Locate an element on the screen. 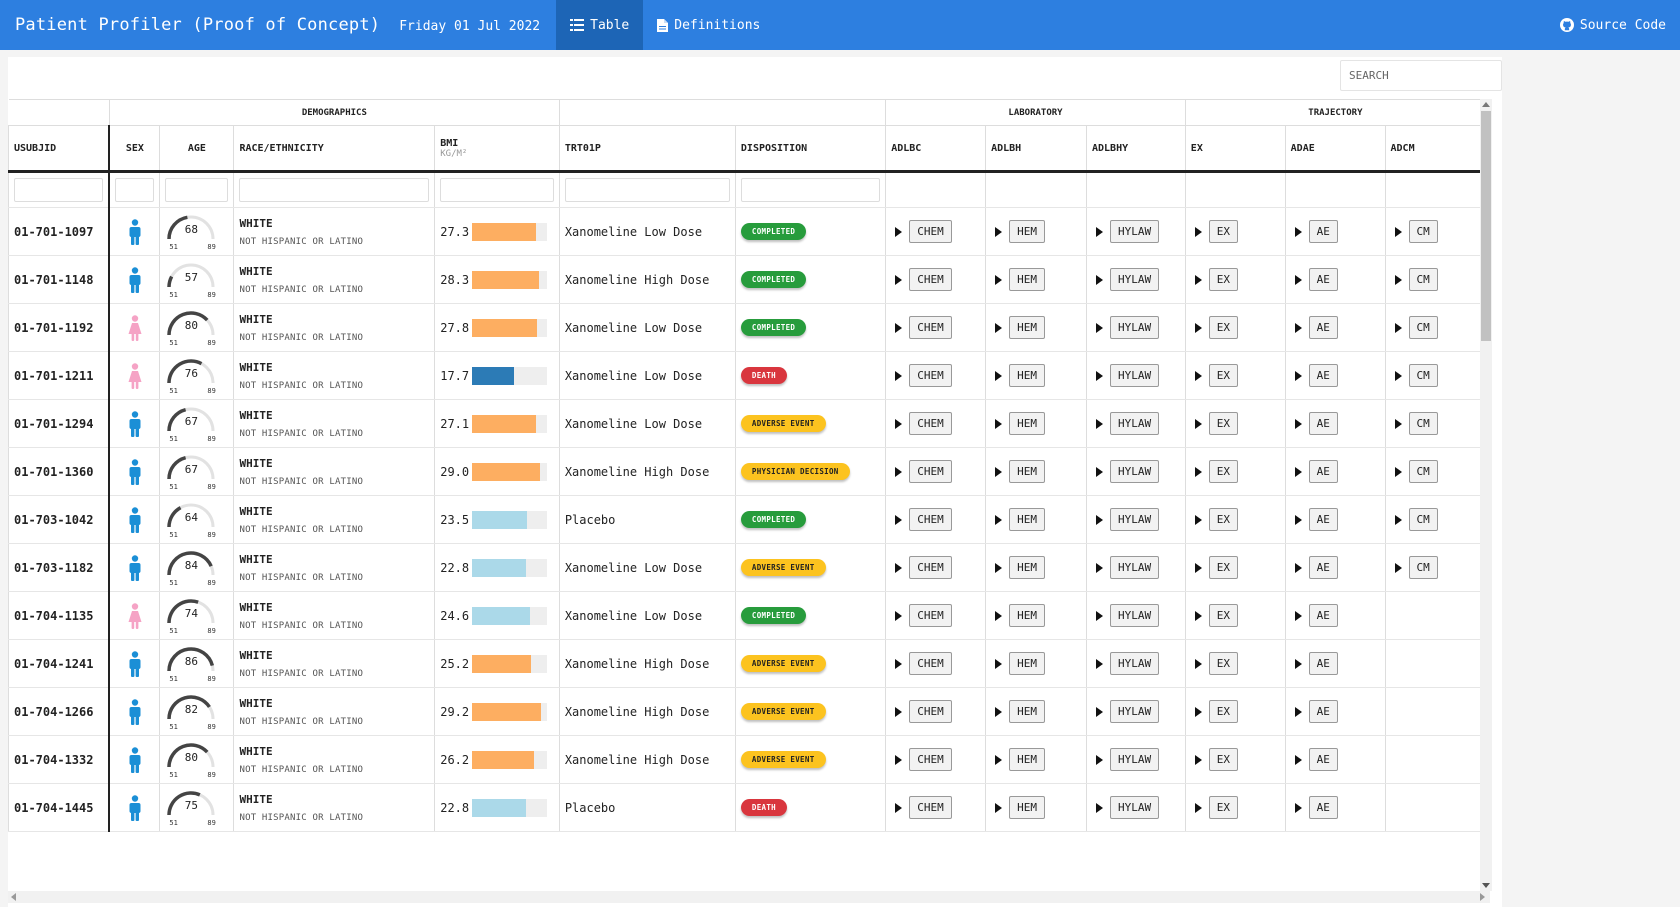  col-sex: SEX is located at coordinates (134, 149).